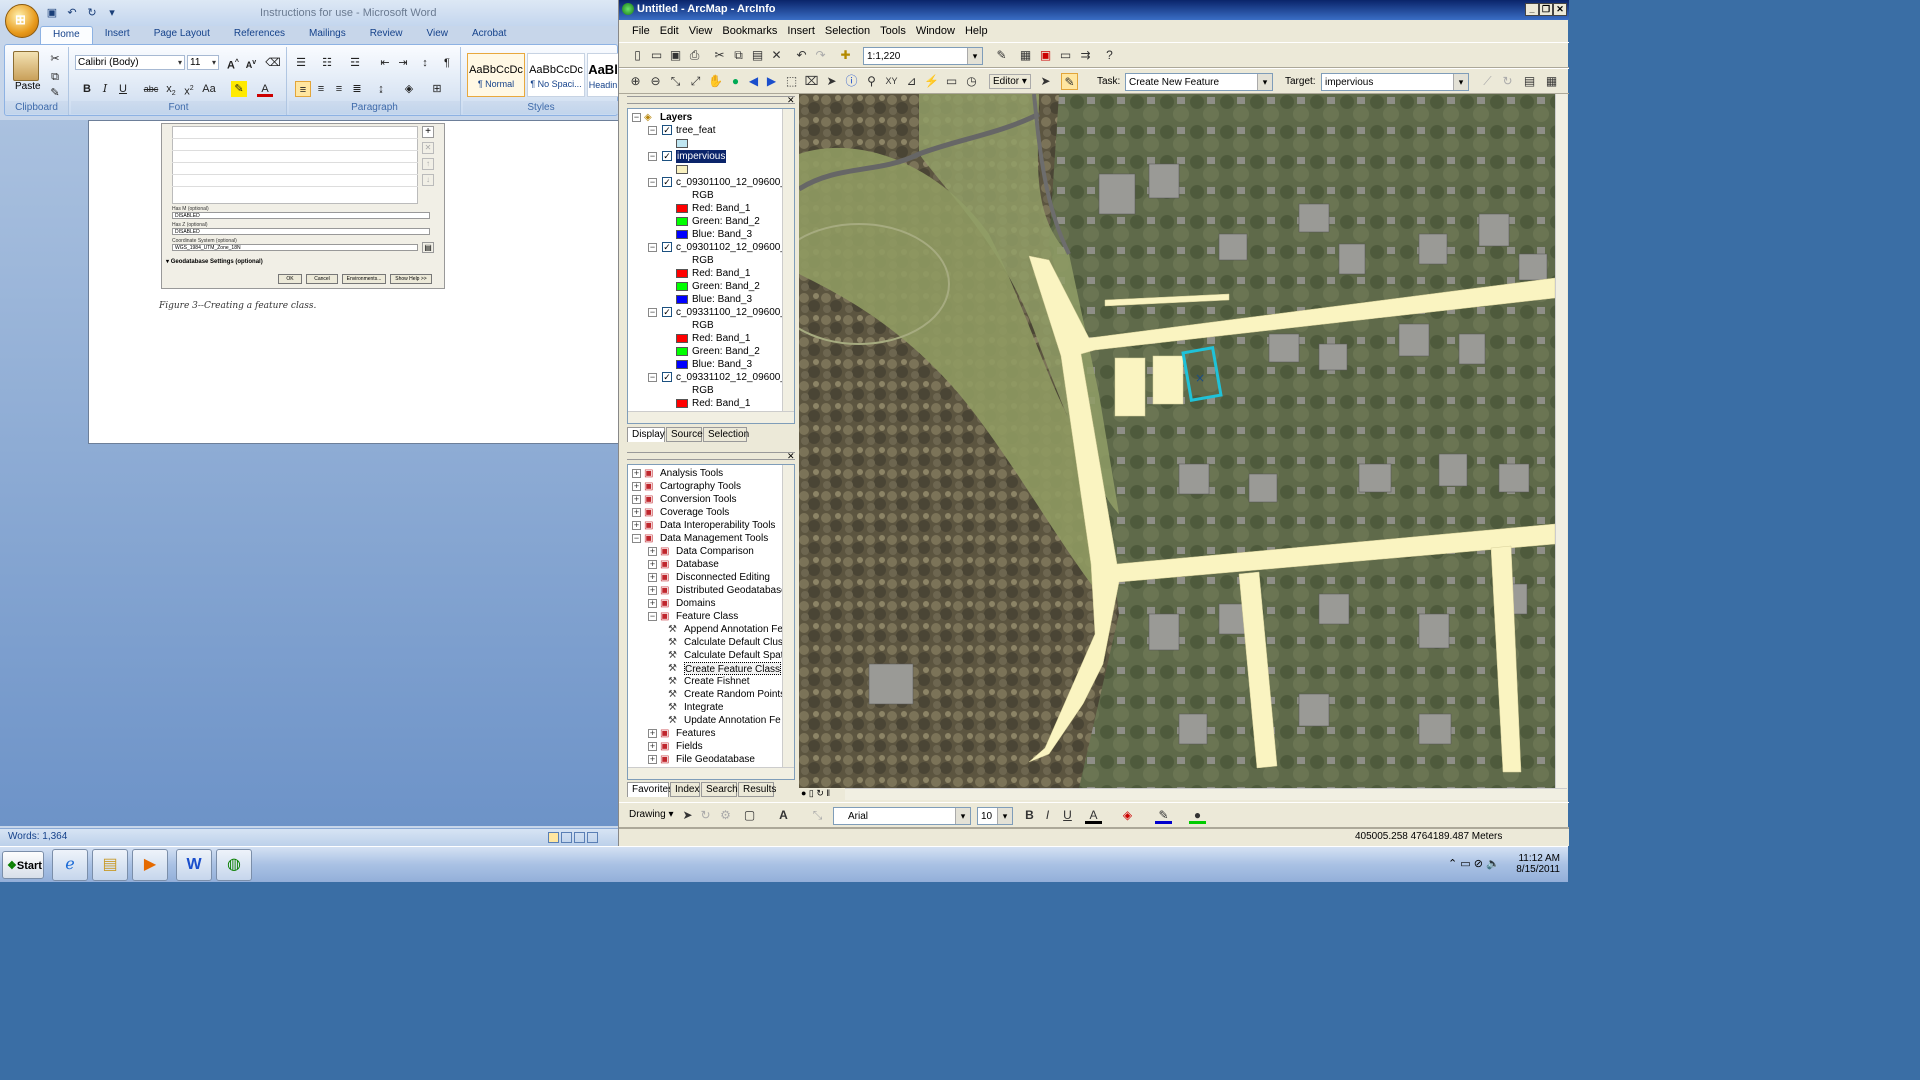 The image size is (1920, 1080). Describe the element at coordinates (845, 55) in the screenshot. I see `add-data-icon: ✚` at that location.